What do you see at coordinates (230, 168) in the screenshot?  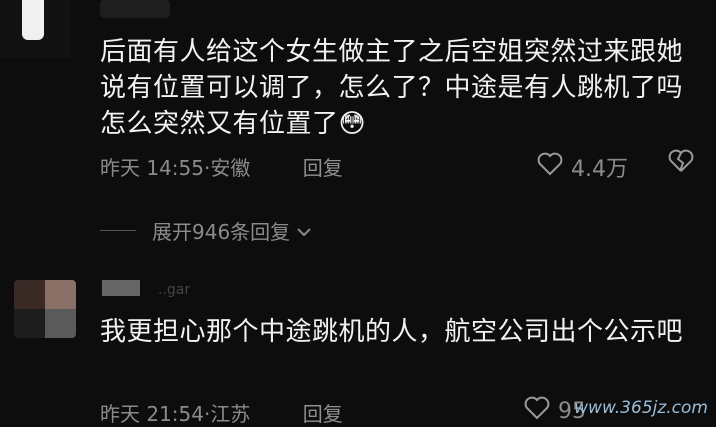 I see `comment-location: 安徽` at bounding box center [230, 168].